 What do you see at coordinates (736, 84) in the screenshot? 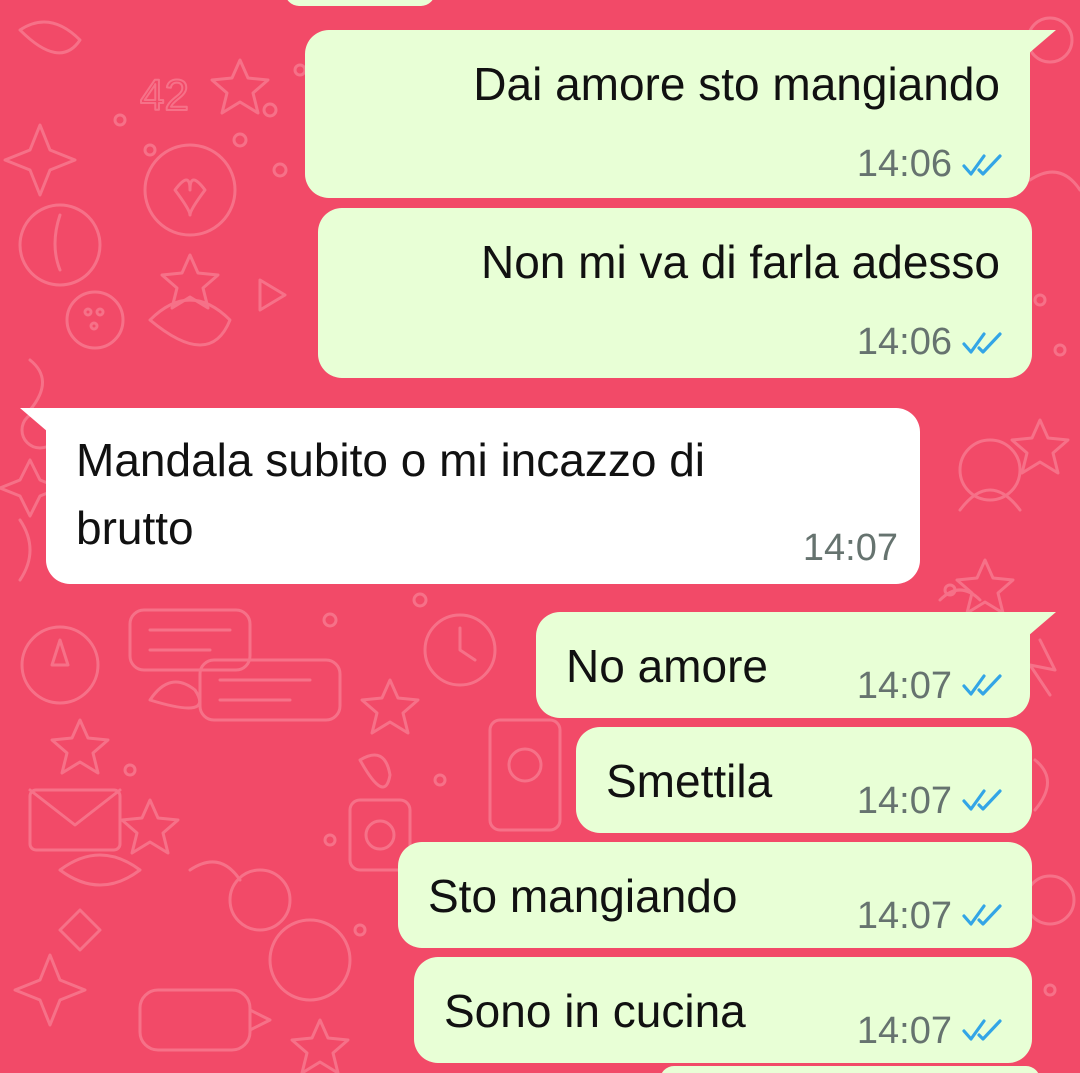
I see `message-text: Dai amore sto mangiando` at bounding box center [736, 84].